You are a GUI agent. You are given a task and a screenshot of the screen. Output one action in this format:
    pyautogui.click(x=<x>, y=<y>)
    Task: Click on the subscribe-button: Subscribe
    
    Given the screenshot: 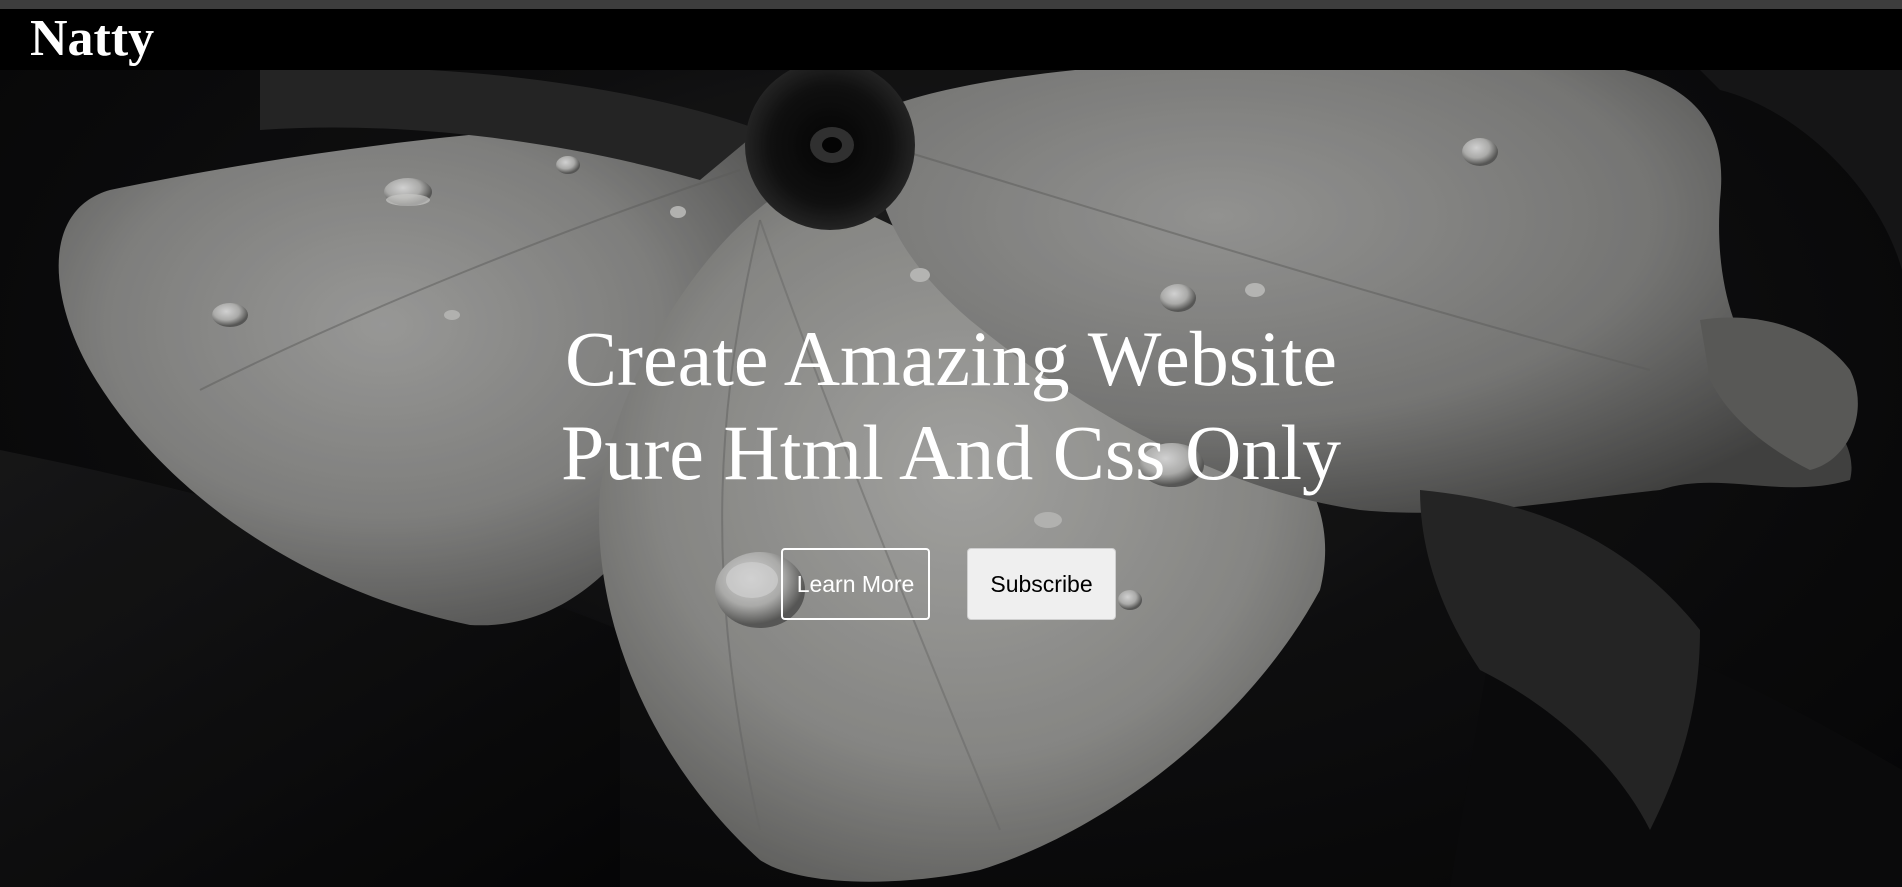 What is the action you would take?
    pyautogui.click(x=1041, y=584)
    